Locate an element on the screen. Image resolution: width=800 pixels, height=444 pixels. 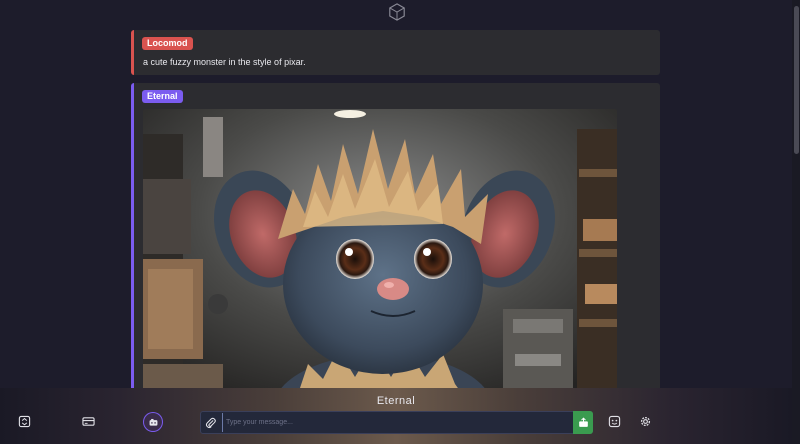
message-input is located at coordinates (397, 422).